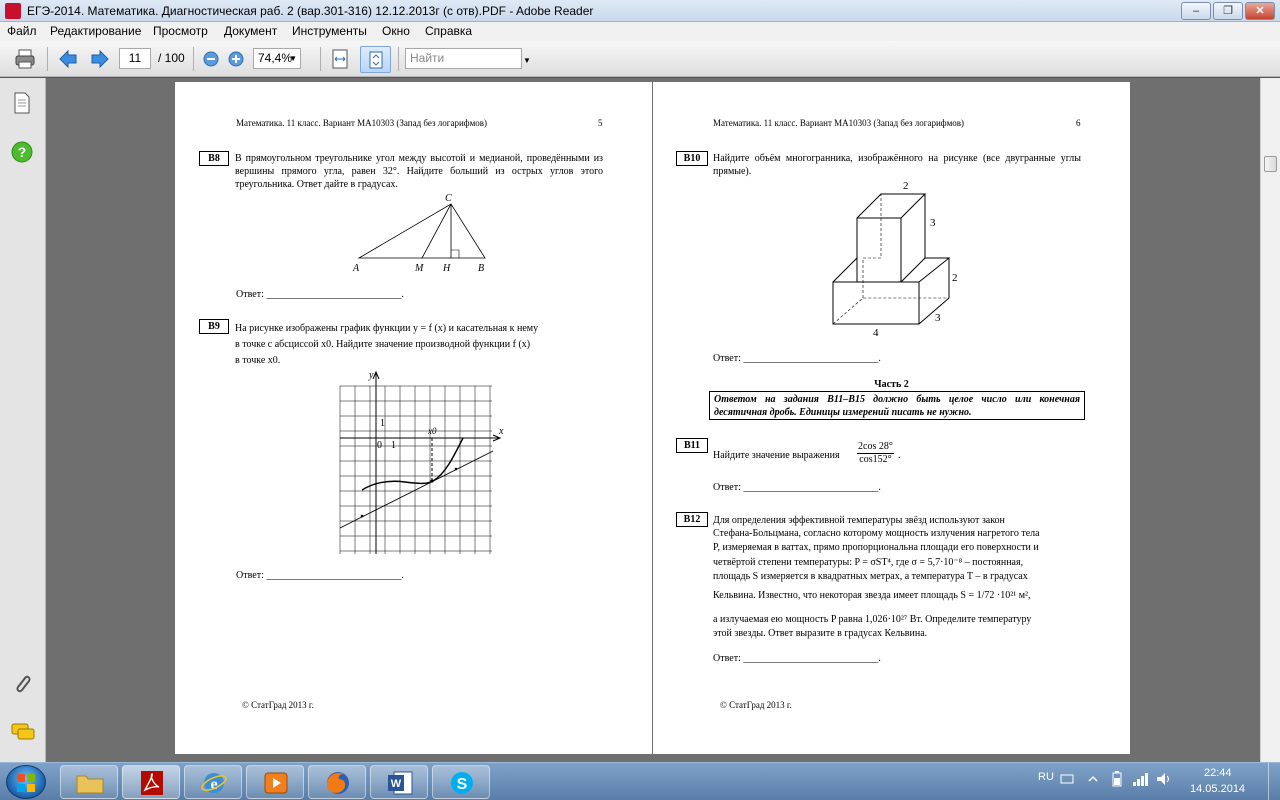 Image resolution: width=1280 pixels, height=800 pixels. I want to click on zoom-select: 74,4% ▼, so click(277, 58).